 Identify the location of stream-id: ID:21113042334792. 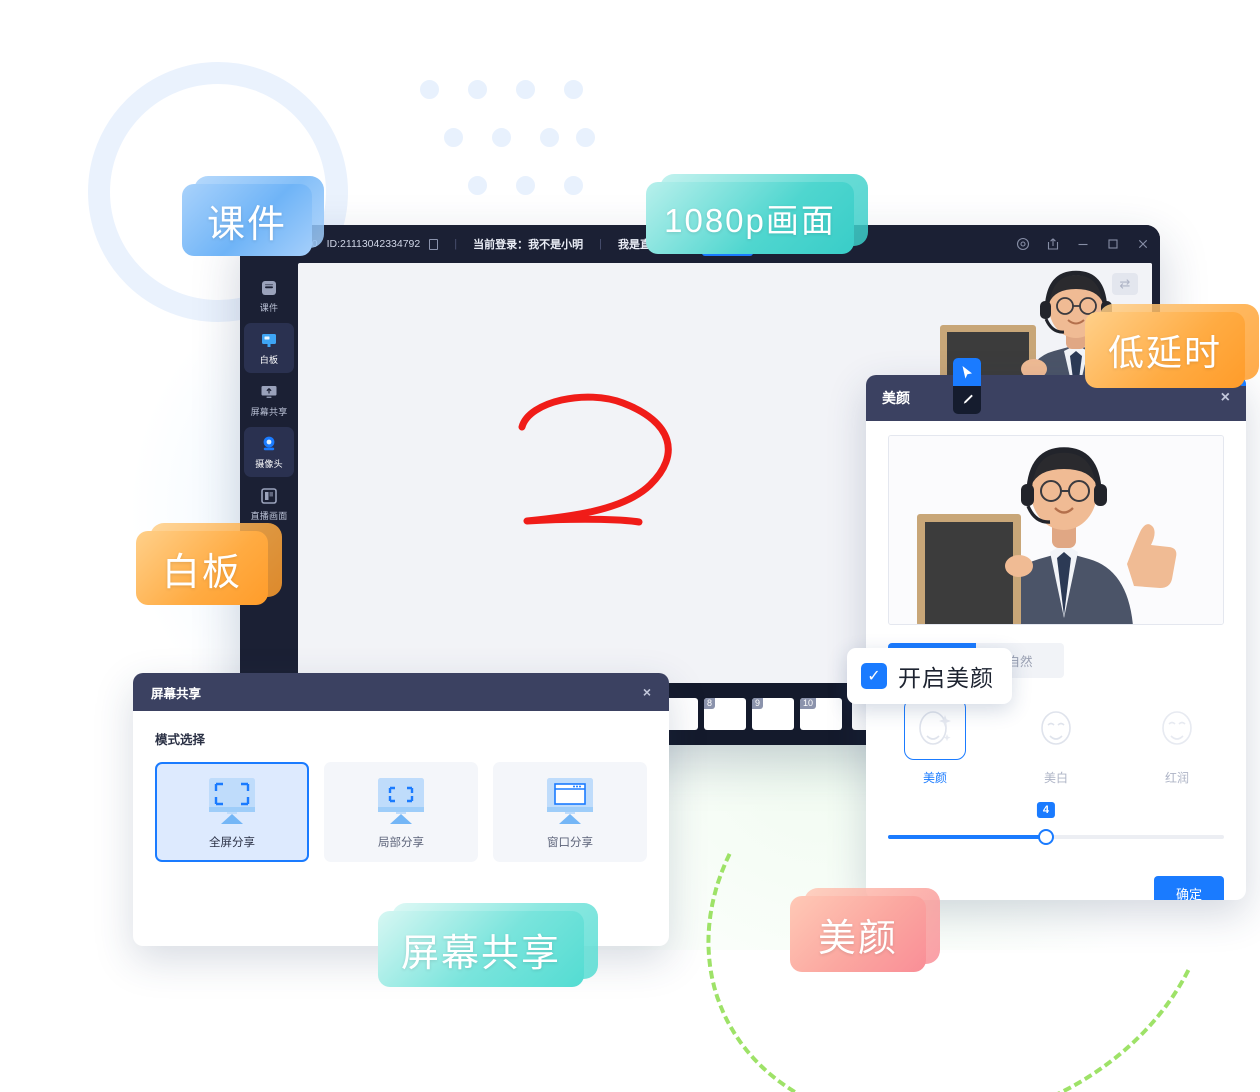
(373, 244).